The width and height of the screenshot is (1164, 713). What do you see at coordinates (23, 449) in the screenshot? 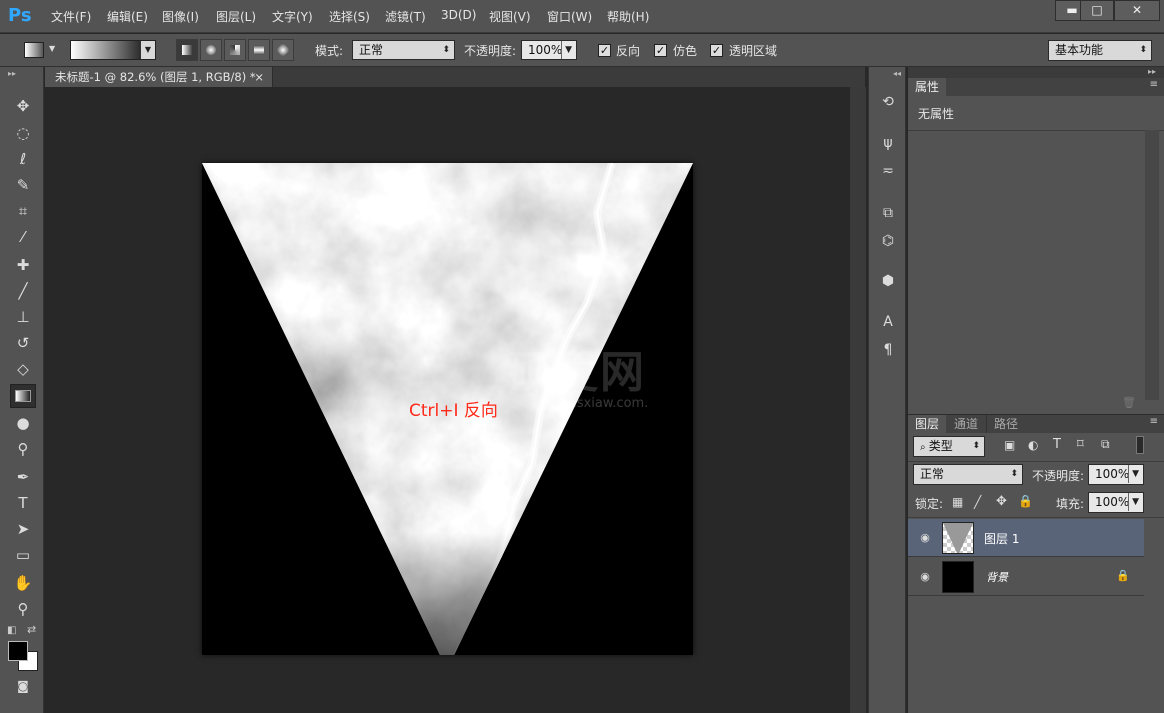
I see `dodge-tool-icon: ⚲` at bounding box center [23, 449].